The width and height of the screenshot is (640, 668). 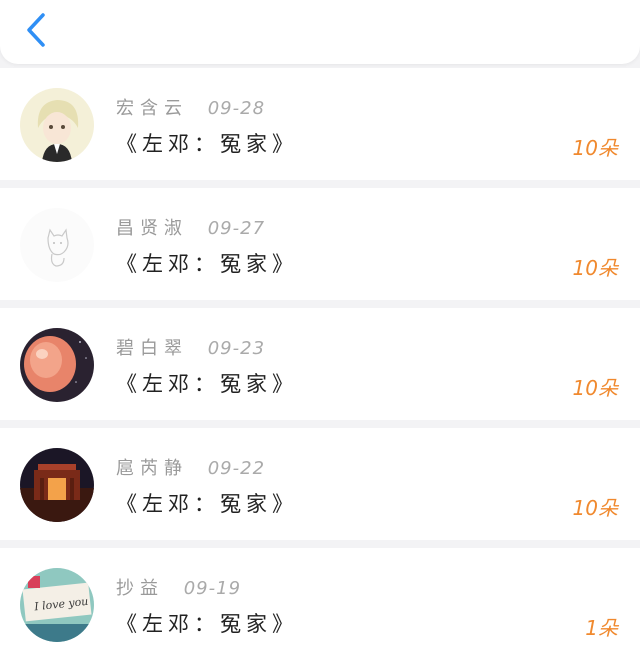 I want to click on sender-name: 碧白翠, so click(x=152, y=348).